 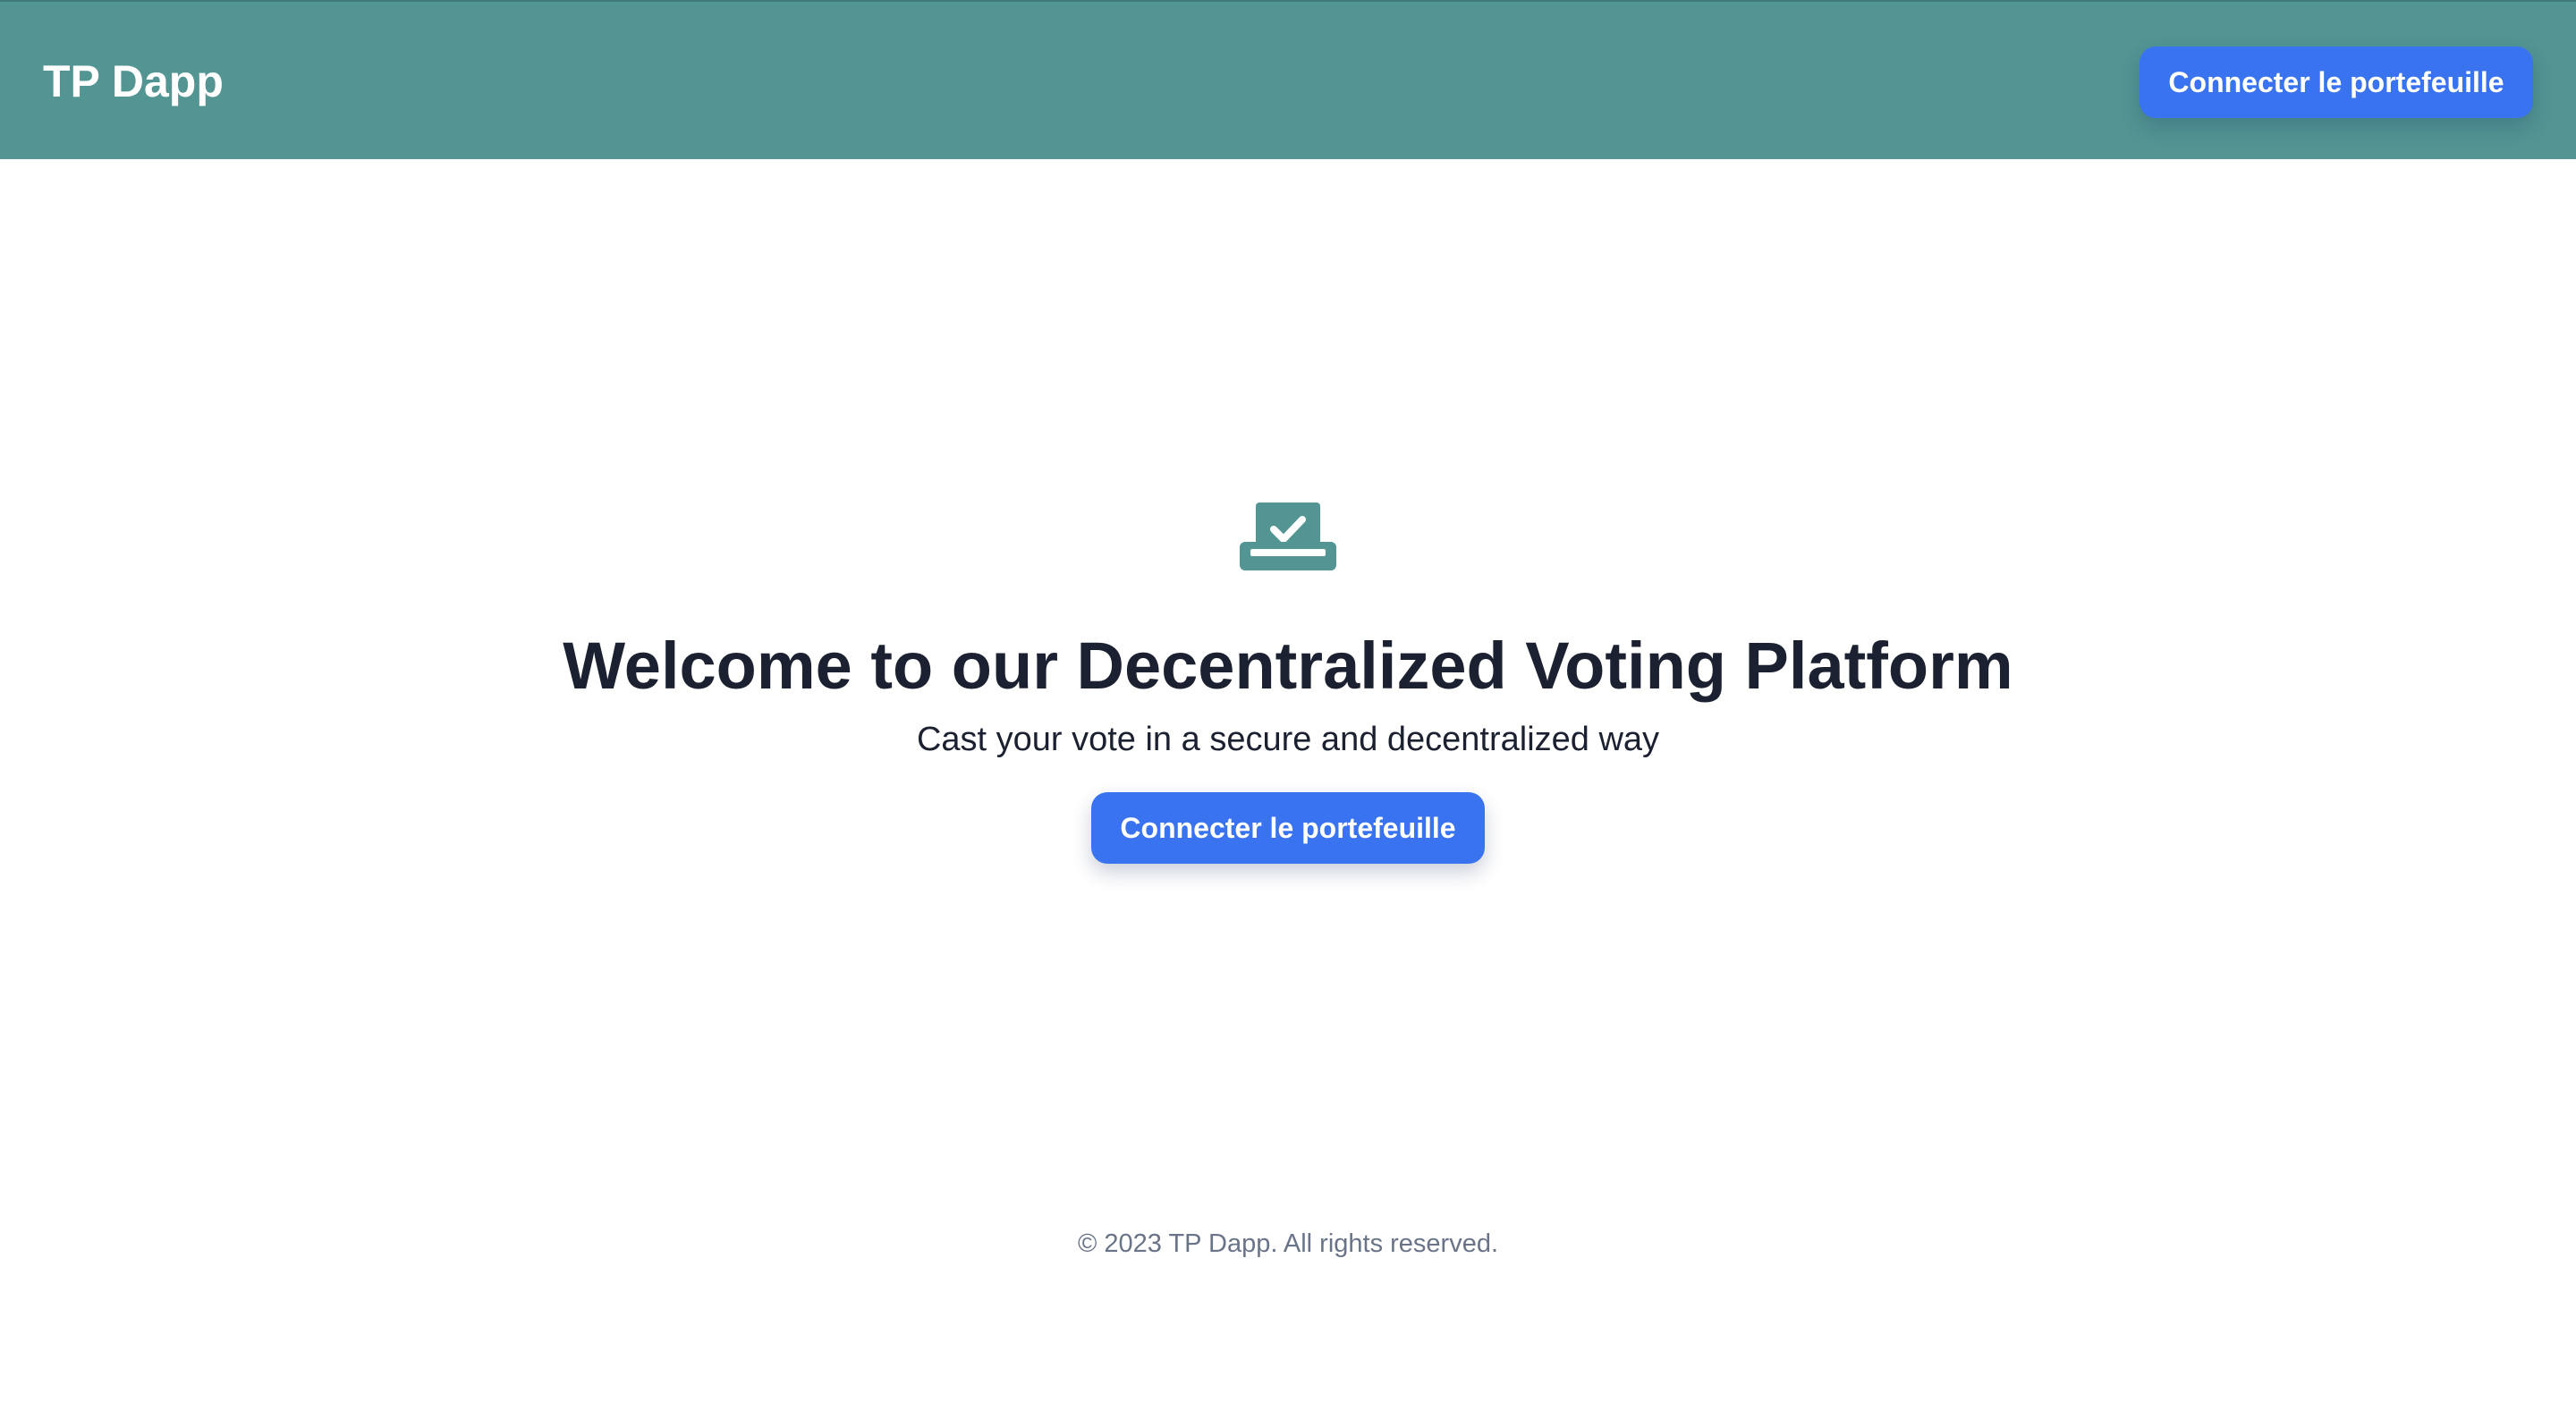 I want to click on footer-copyright: © 2023 TP Dapp. All rights reserved., so click(x=1288, y=1243).